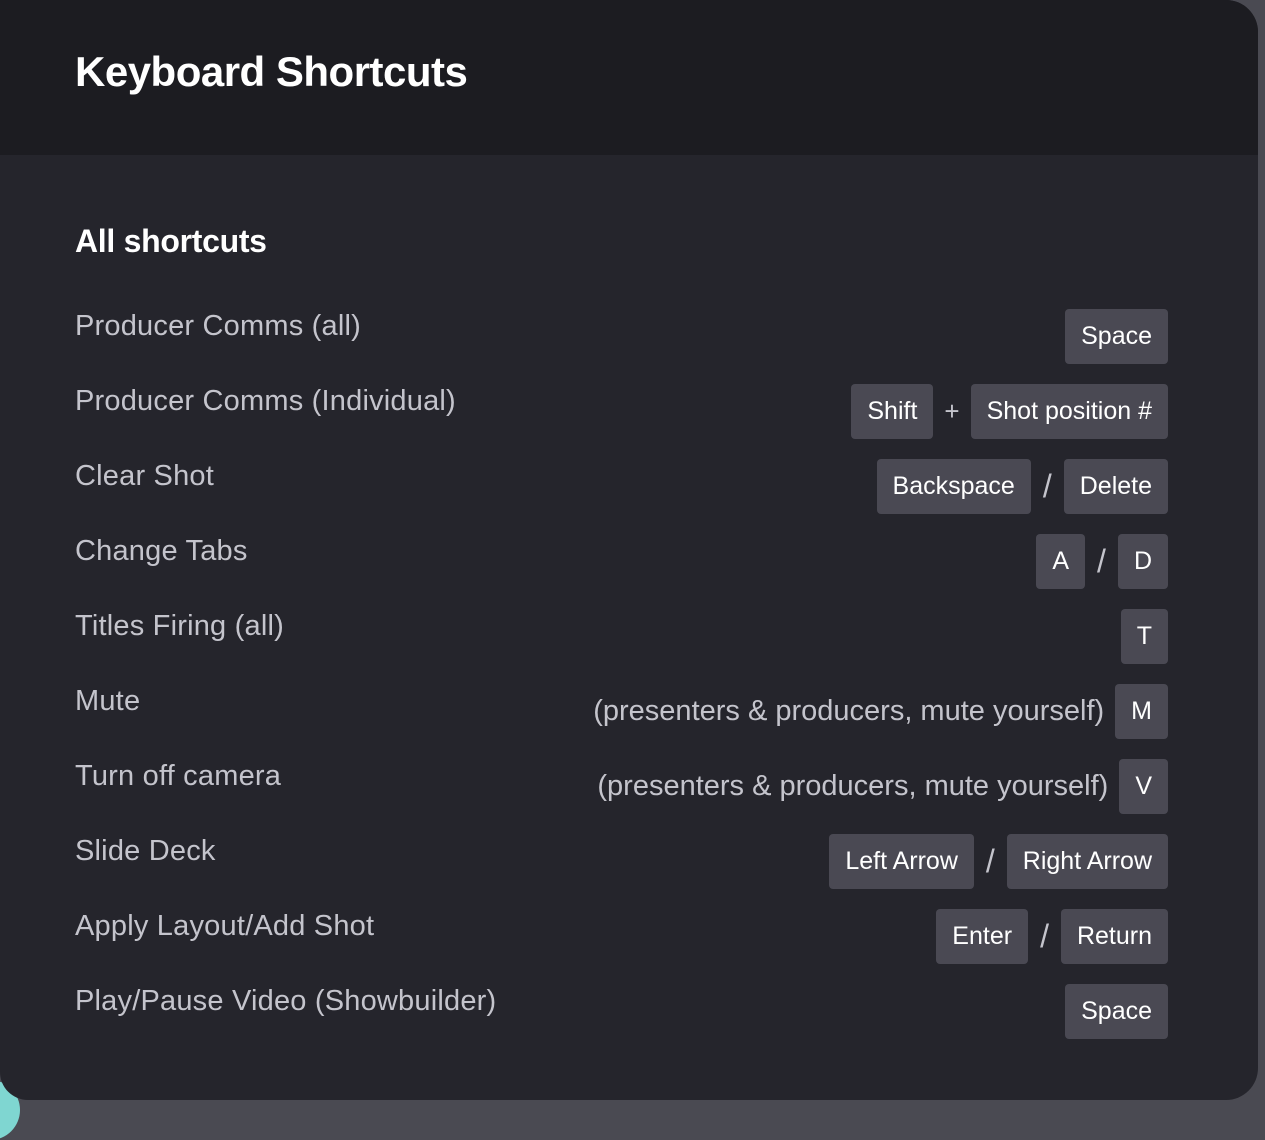 The width and height of the screenshot is (1265, 1140). I want to click on key-t: T, so click(1144, 636).